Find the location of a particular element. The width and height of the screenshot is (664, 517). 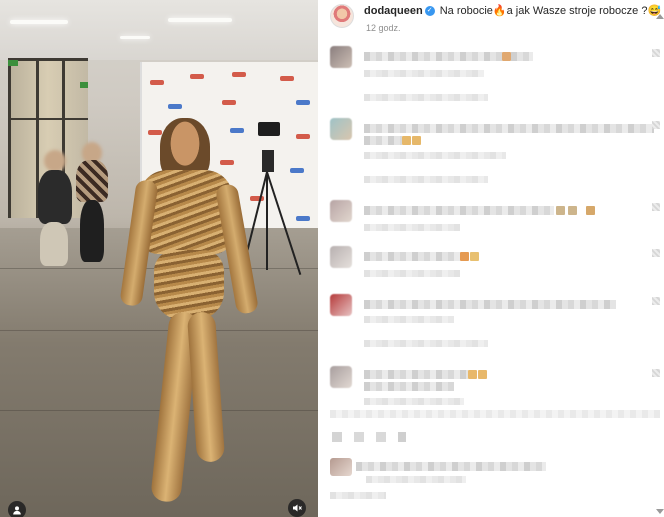

divider-redacted is located at coordinates (495, 414).